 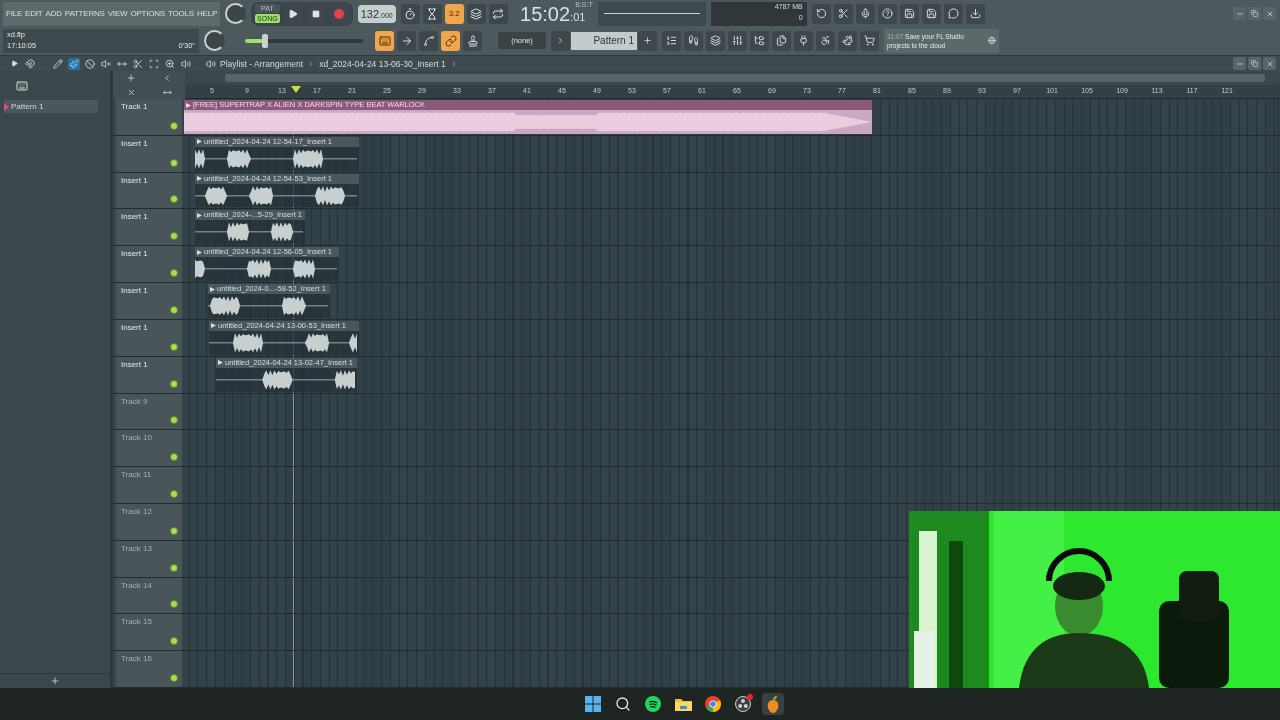 What do you see at coordinates (154, 63) in the screenshot?
I see `select-tool` at bounding box center [154, 63].